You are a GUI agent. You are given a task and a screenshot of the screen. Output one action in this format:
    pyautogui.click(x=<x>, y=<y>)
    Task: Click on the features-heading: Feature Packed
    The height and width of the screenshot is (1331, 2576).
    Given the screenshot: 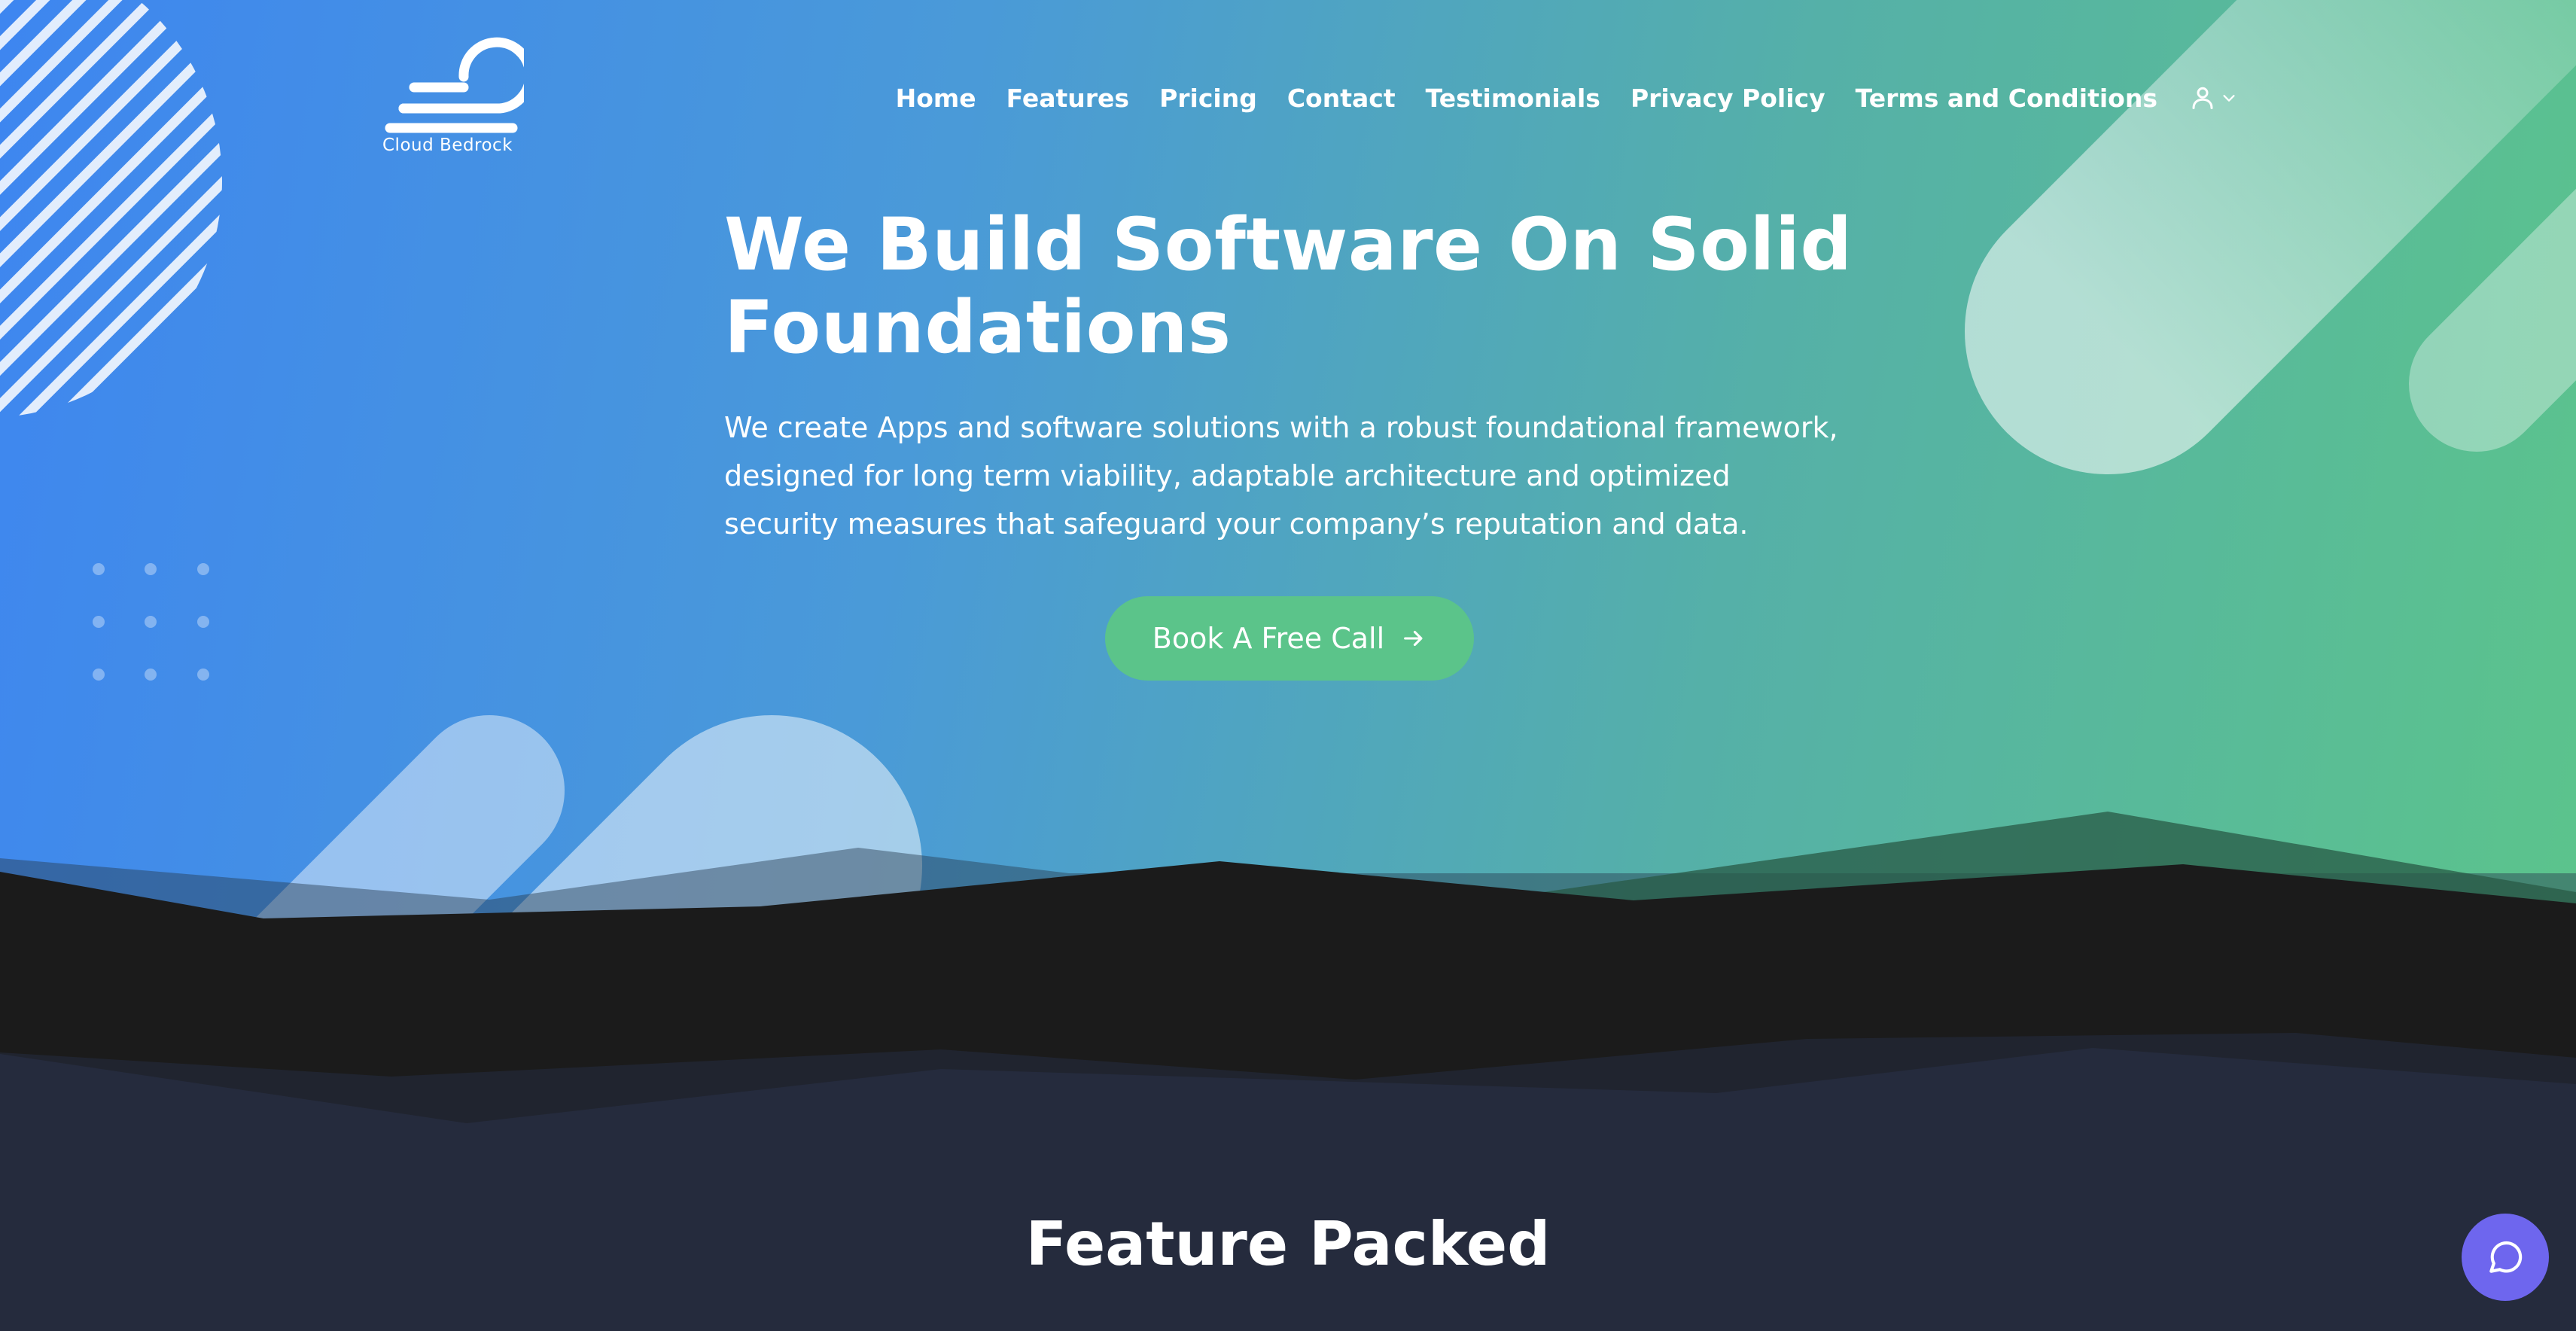 What is the action you would take?
    pyautogui.click(x=1288, y=1244)
    